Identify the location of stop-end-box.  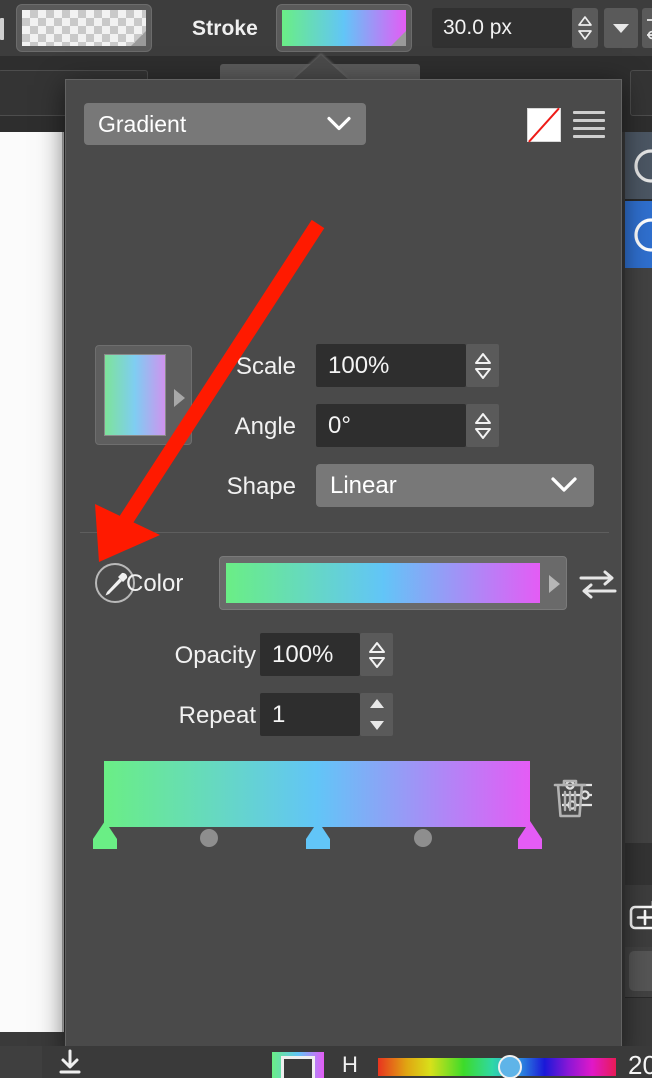
(530, 844).